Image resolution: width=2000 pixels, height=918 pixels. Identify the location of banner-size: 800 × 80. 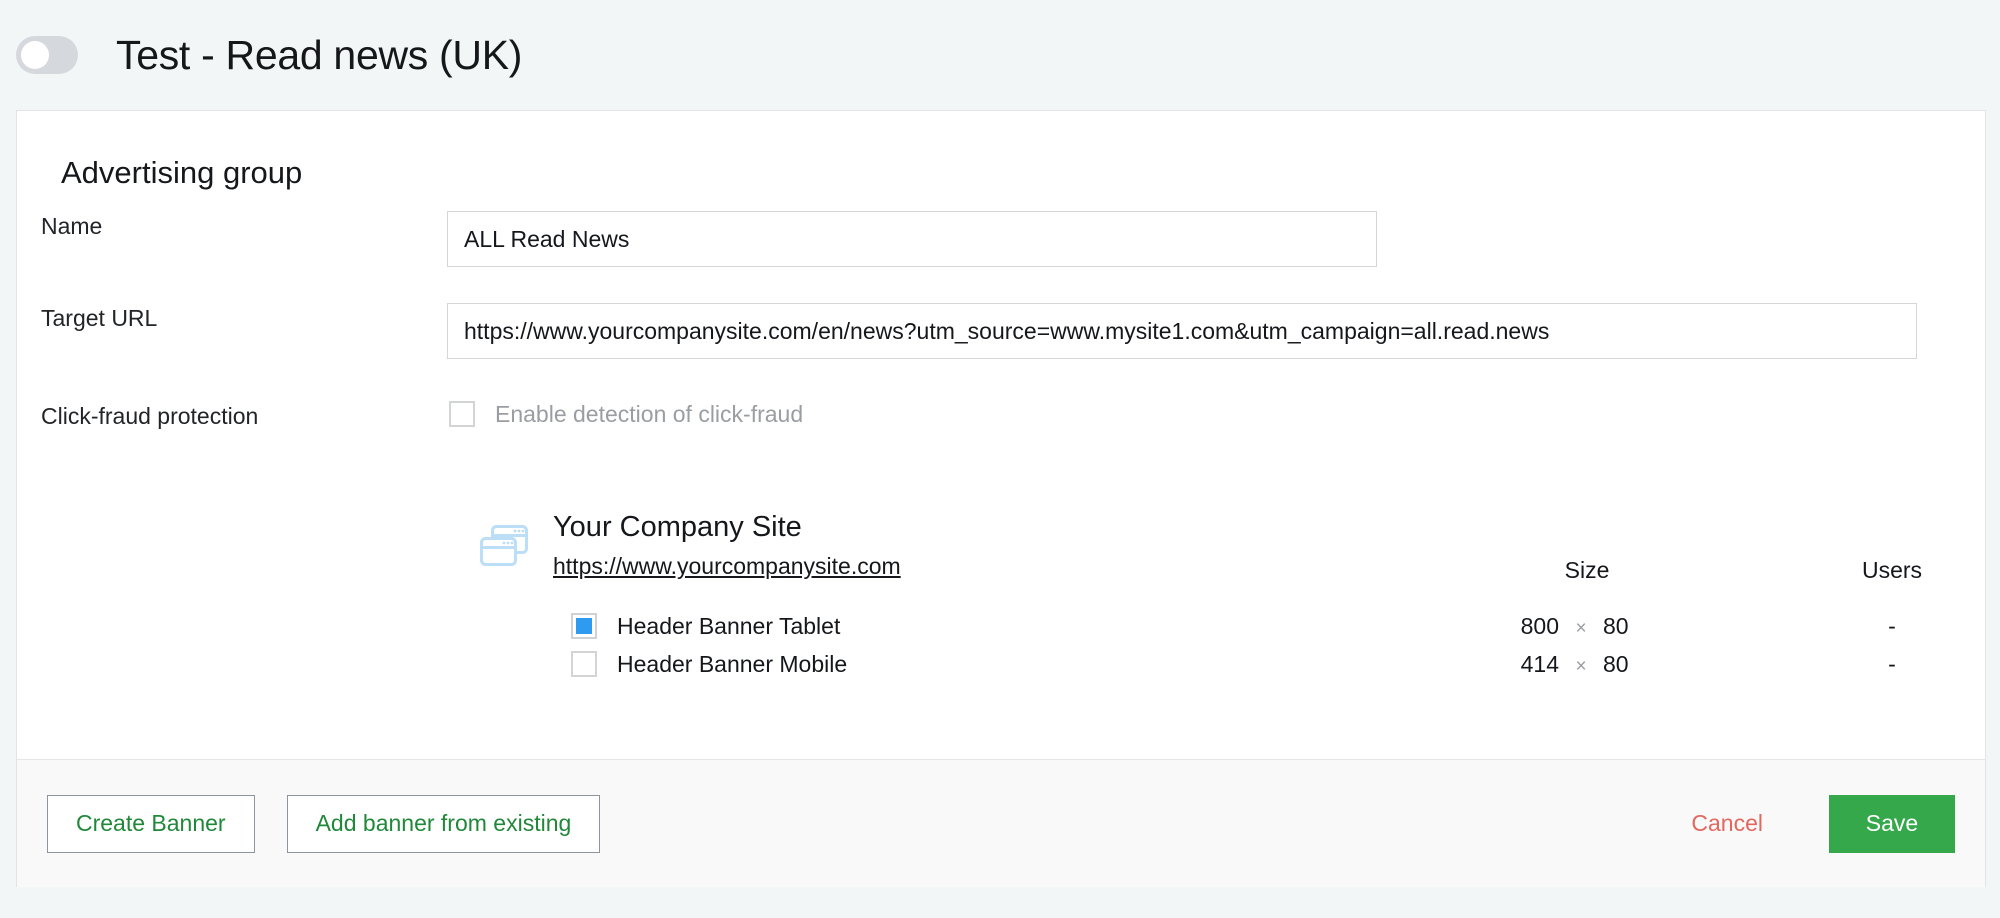
(1597, 626).